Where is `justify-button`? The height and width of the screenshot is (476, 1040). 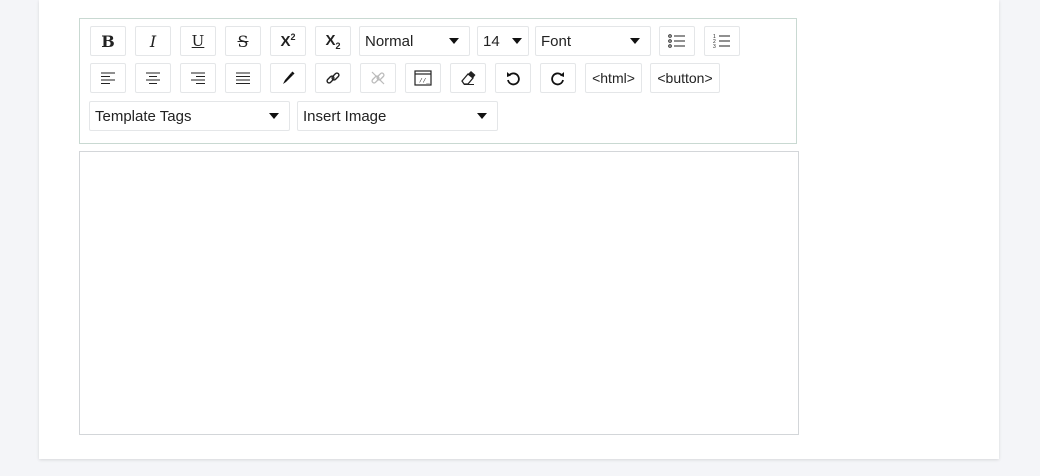
justify-button is located at coordinates (243, 78).